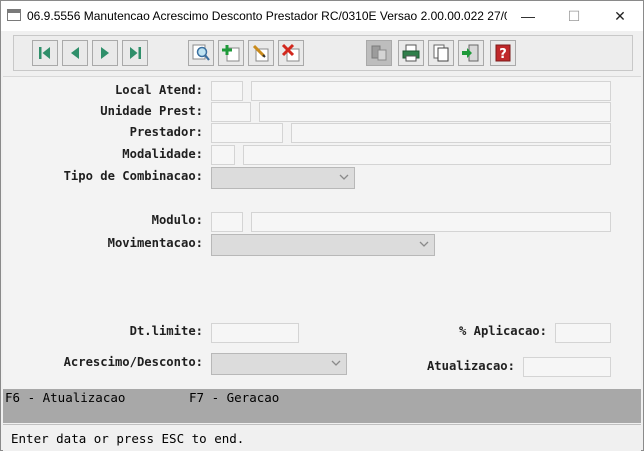  What do you see at coordinates (528, 16) in the screenshot?
I see `minimize-button: —` at bounding box center [528, 16].